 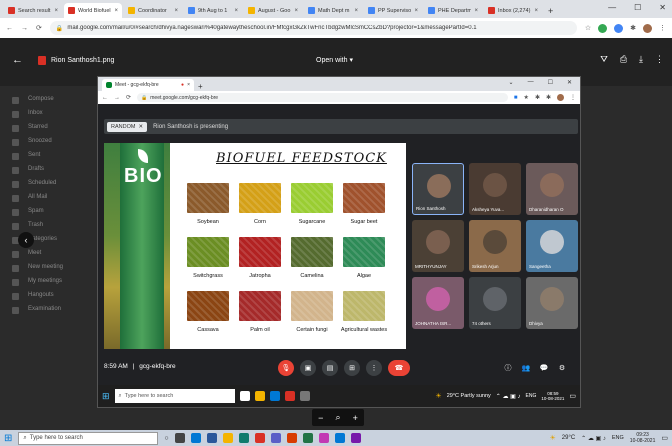 What do you see at coordinates (593, 438) in the screenshot?
I see `tray-icons: ⌃ ☁ ▣ ♪` at bounding box center [593, 438].